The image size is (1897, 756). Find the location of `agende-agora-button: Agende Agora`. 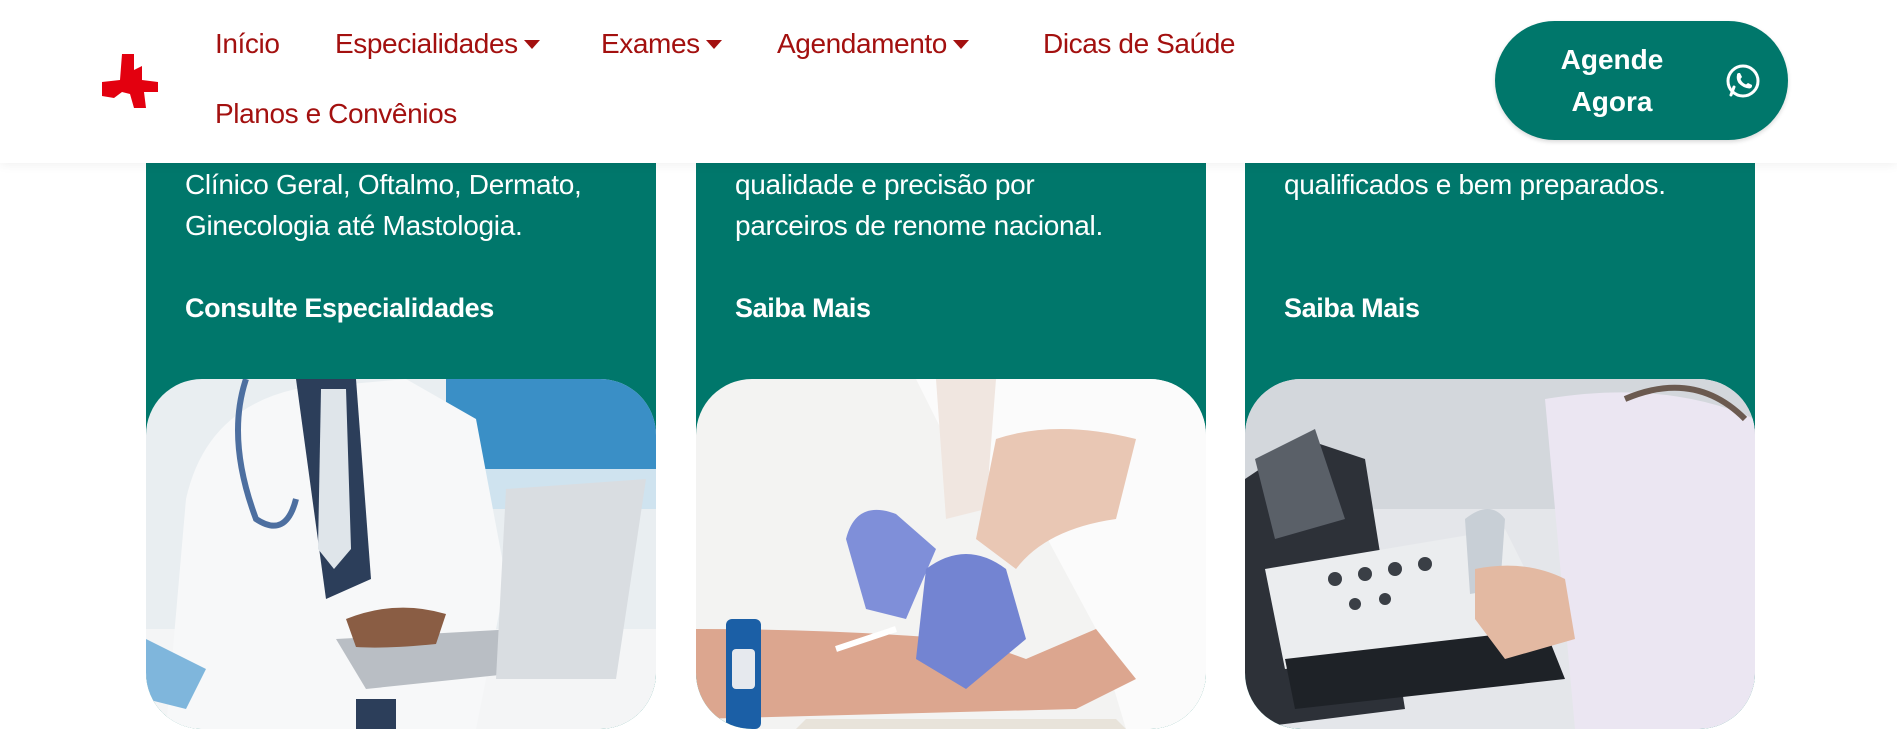

agende-agora-button: Agende Agora is located at coordinates (1641, 80).